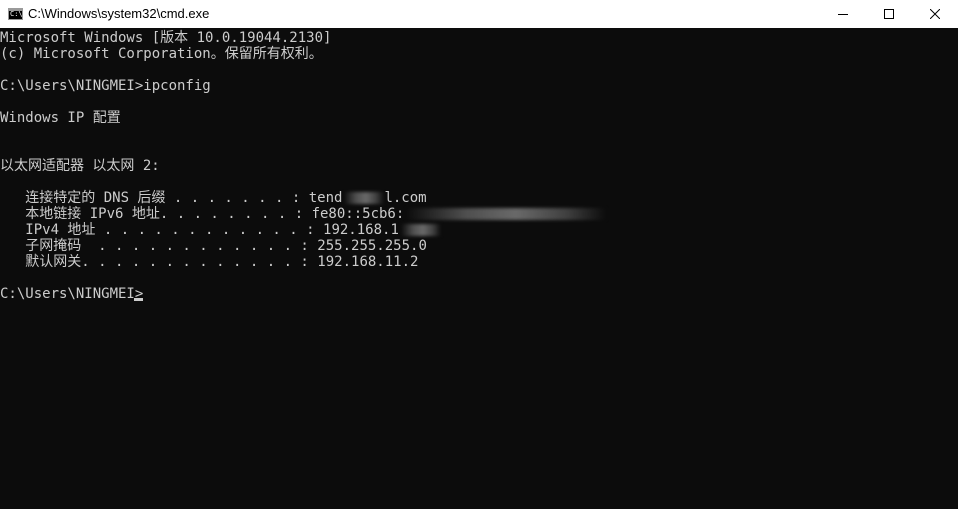 This screenshot has height=509, width=958. I want to click on close-button, so click(935, 14).